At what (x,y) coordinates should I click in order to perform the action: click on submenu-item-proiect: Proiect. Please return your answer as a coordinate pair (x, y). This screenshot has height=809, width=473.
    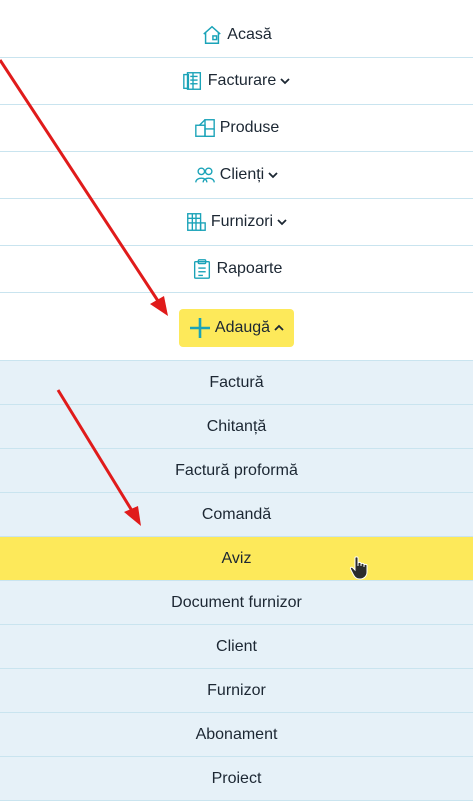
    Looking at the image, I should click on (236, 779).